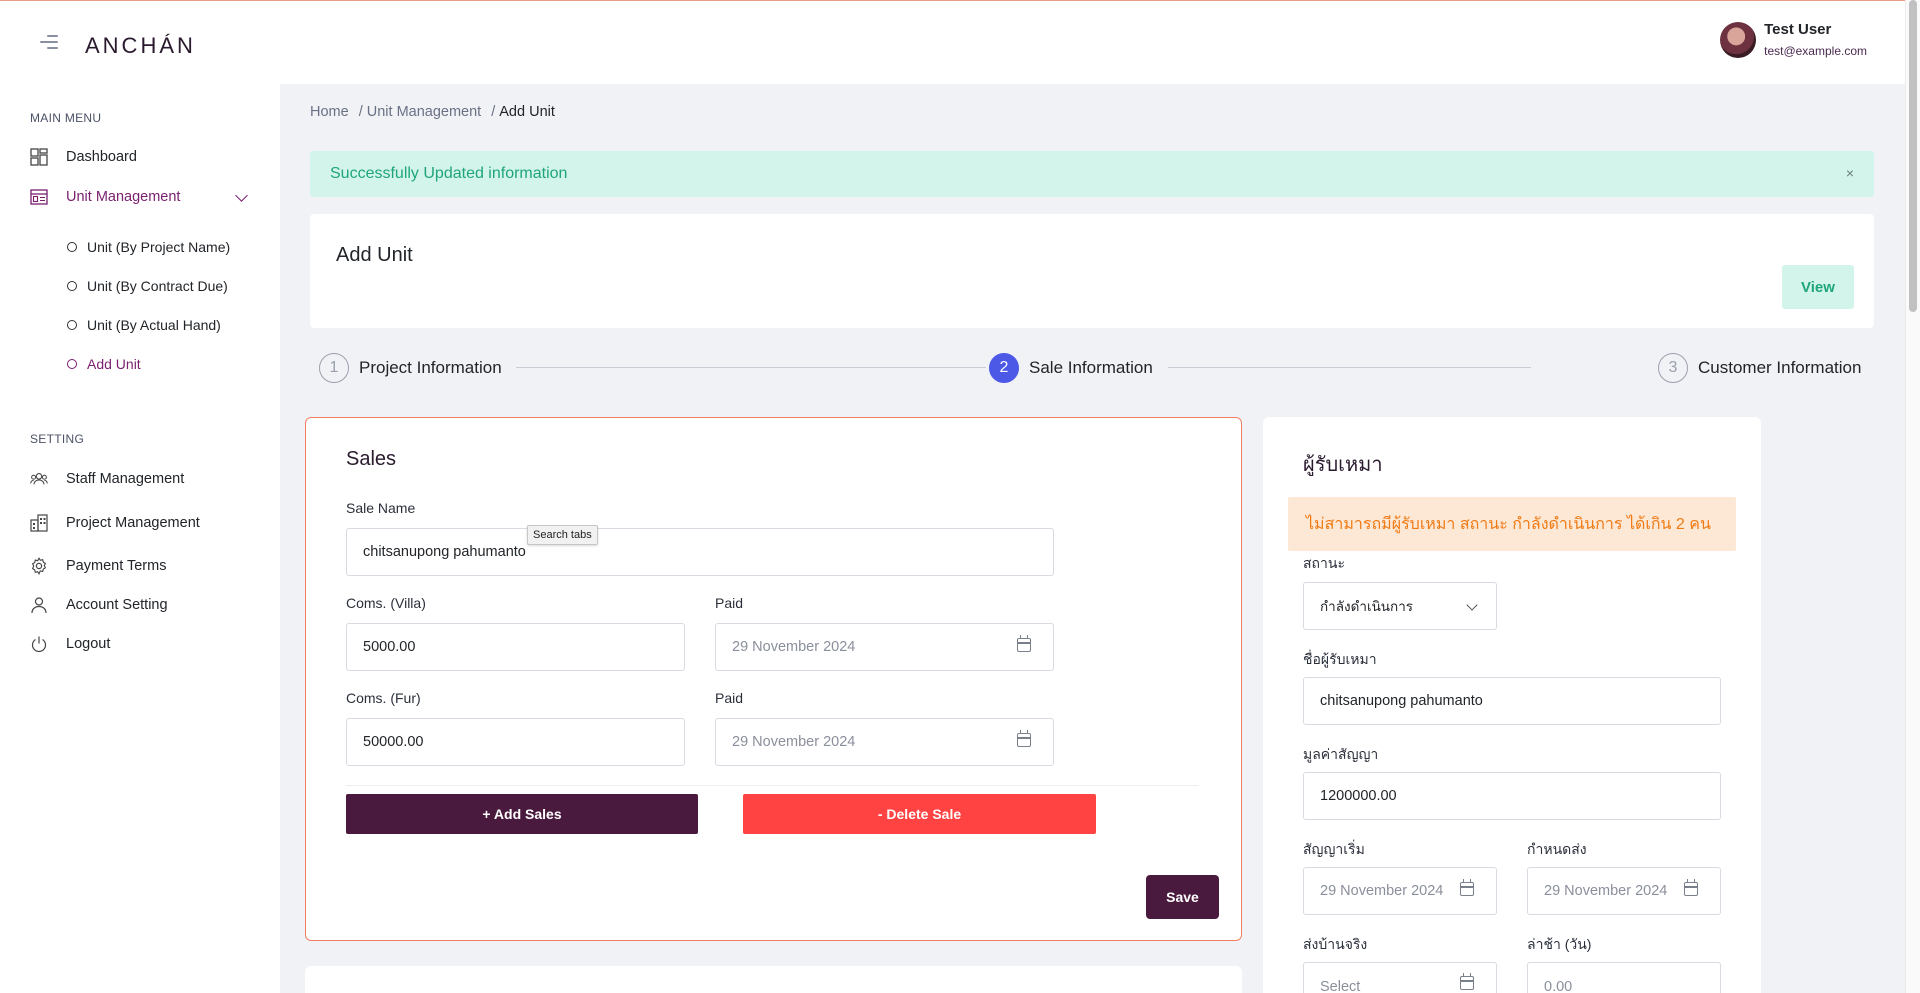 This screenshot has height=993, width=1920. What do you see at coordinates (1334, 849) in the screenshot?
I see `contract-start-label: สัญญาเริ่ม` at bounding box center [1334, 849].